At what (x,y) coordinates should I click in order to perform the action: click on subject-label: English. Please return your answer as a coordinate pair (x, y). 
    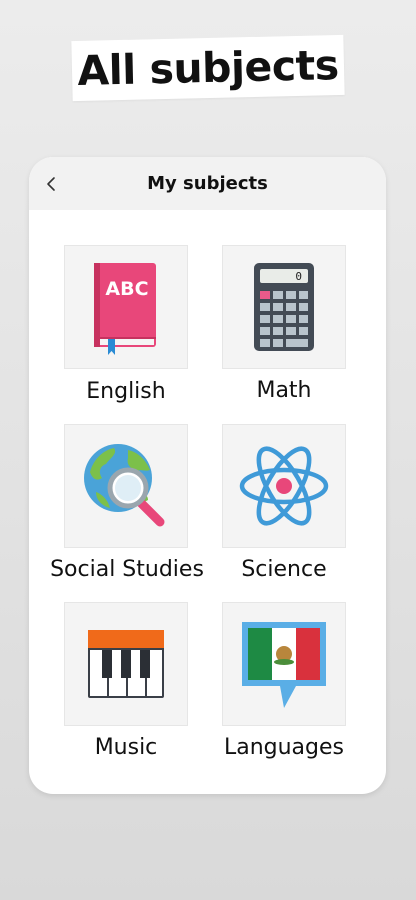
    Looking at the image, I should click on (126, 391).